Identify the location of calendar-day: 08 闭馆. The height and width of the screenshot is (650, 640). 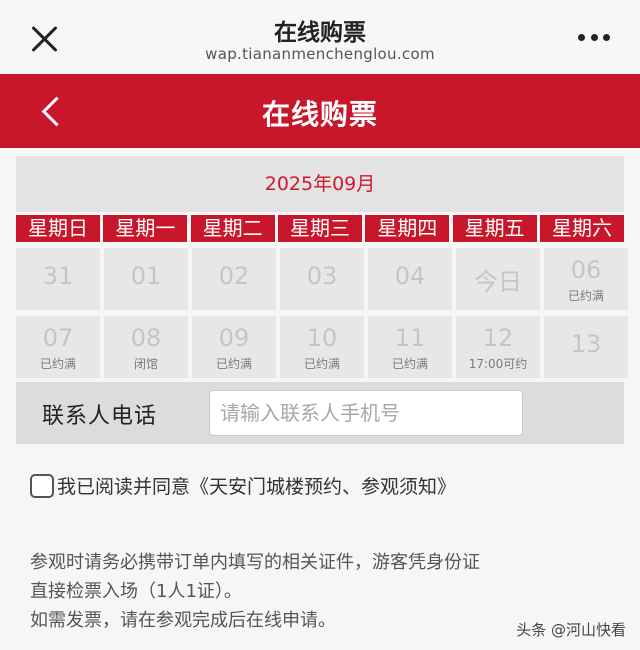
(146, 347).